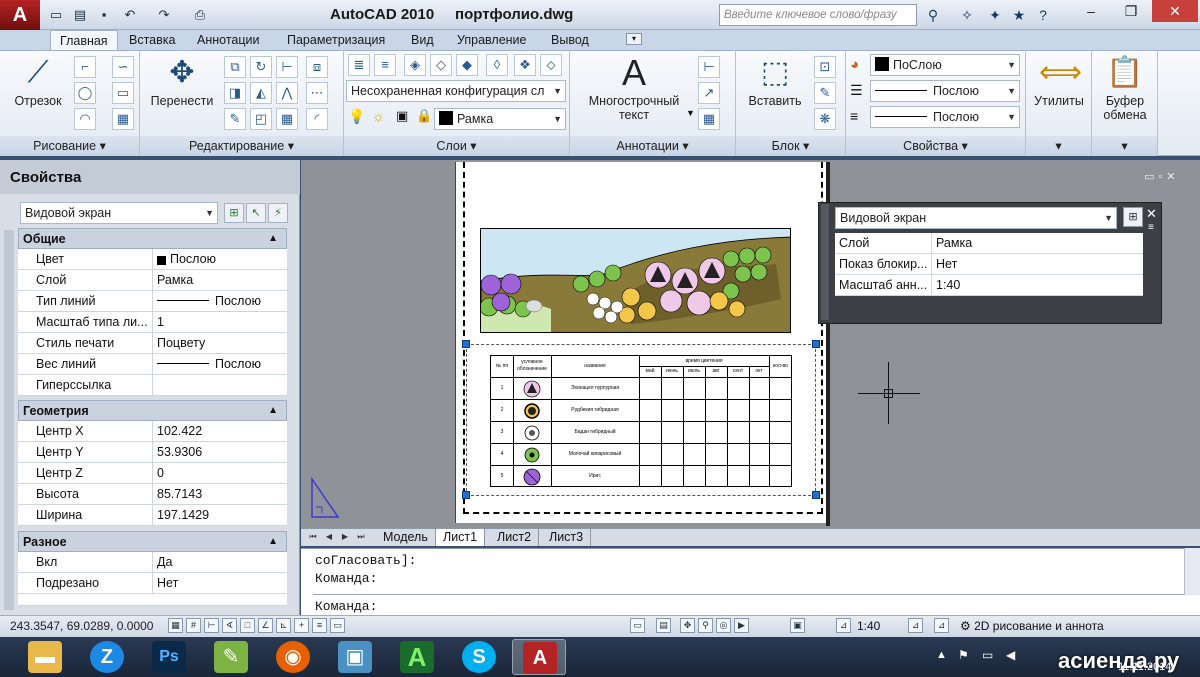 The width and height of the screenshot is (1200, 677). I want to click on layer-select: Рамка ▼, so click(500, 119).